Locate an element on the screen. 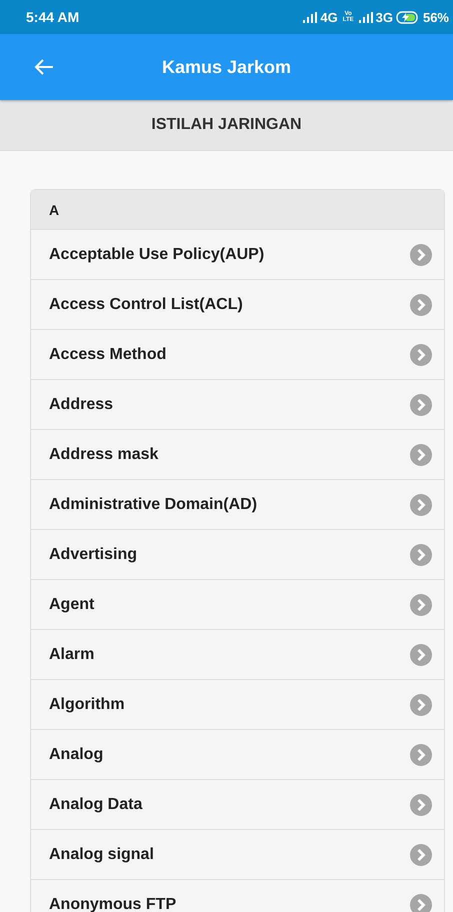  term-list-item: Administrative Domain(AD) is located at coordinates (237, 505).